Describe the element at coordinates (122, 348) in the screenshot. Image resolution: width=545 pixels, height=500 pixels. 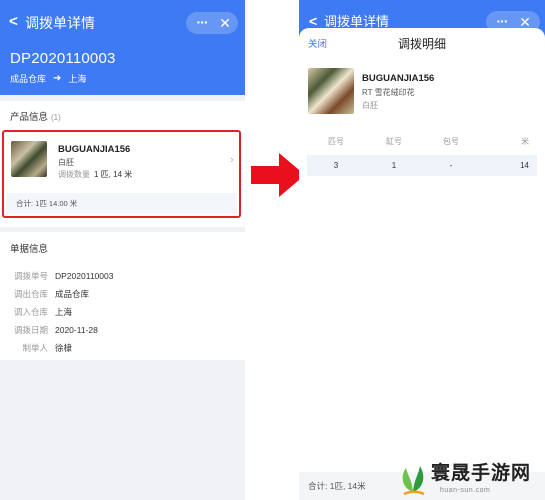
I see `info-row: 制单人 徐棣` at that location.